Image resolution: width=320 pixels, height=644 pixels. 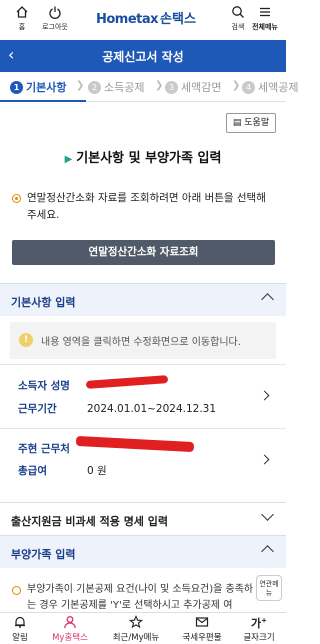 I want to click on title-bar: ‹ 공제신고서 작성, so click(x=143, y=56).